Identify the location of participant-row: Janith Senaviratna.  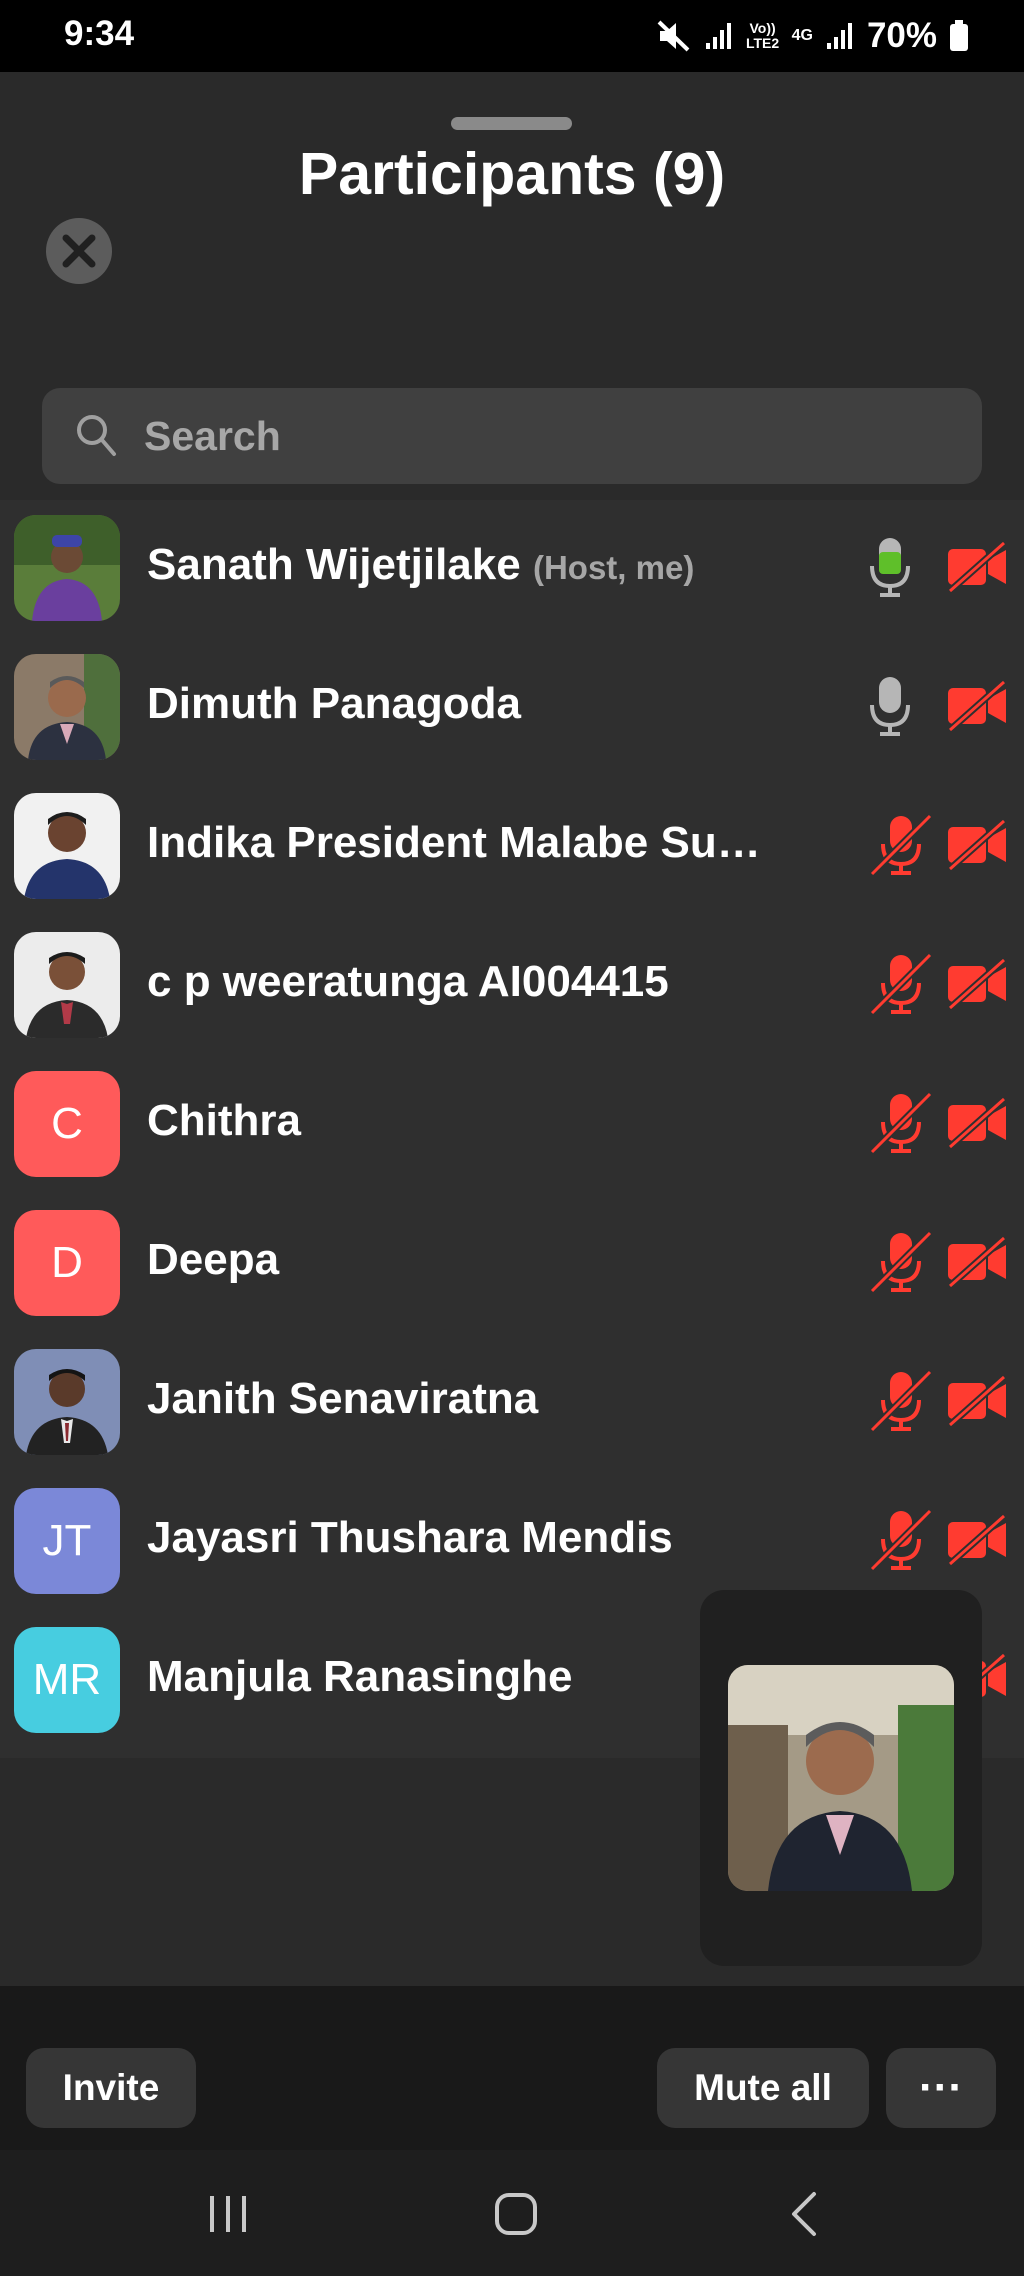
(512, 1403).